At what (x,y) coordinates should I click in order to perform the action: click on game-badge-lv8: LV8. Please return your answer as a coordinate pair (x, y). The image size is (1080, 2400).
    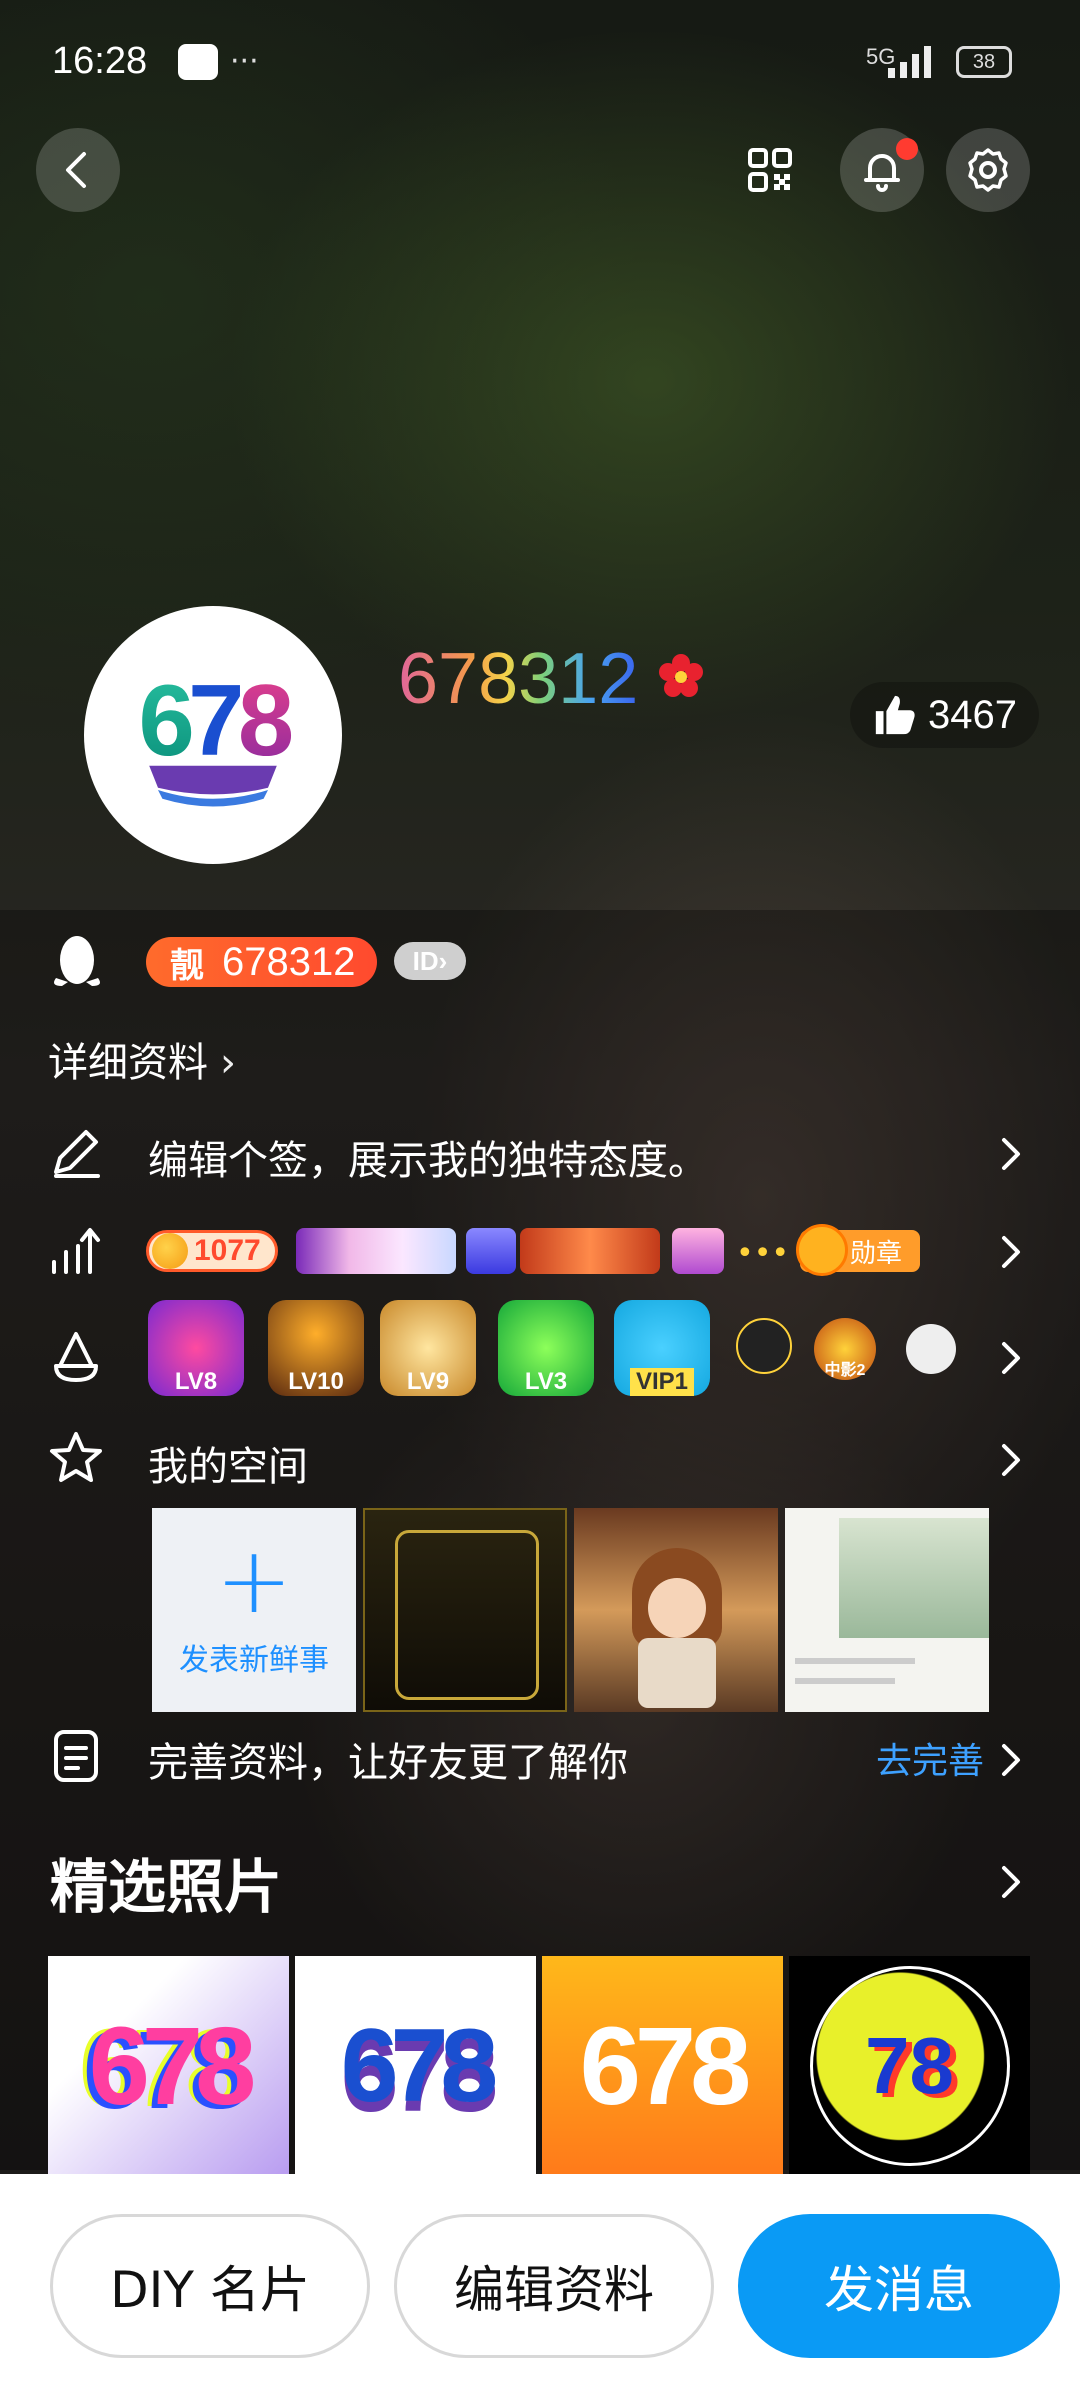
    Looking at the image, I should click on (196, 1348).